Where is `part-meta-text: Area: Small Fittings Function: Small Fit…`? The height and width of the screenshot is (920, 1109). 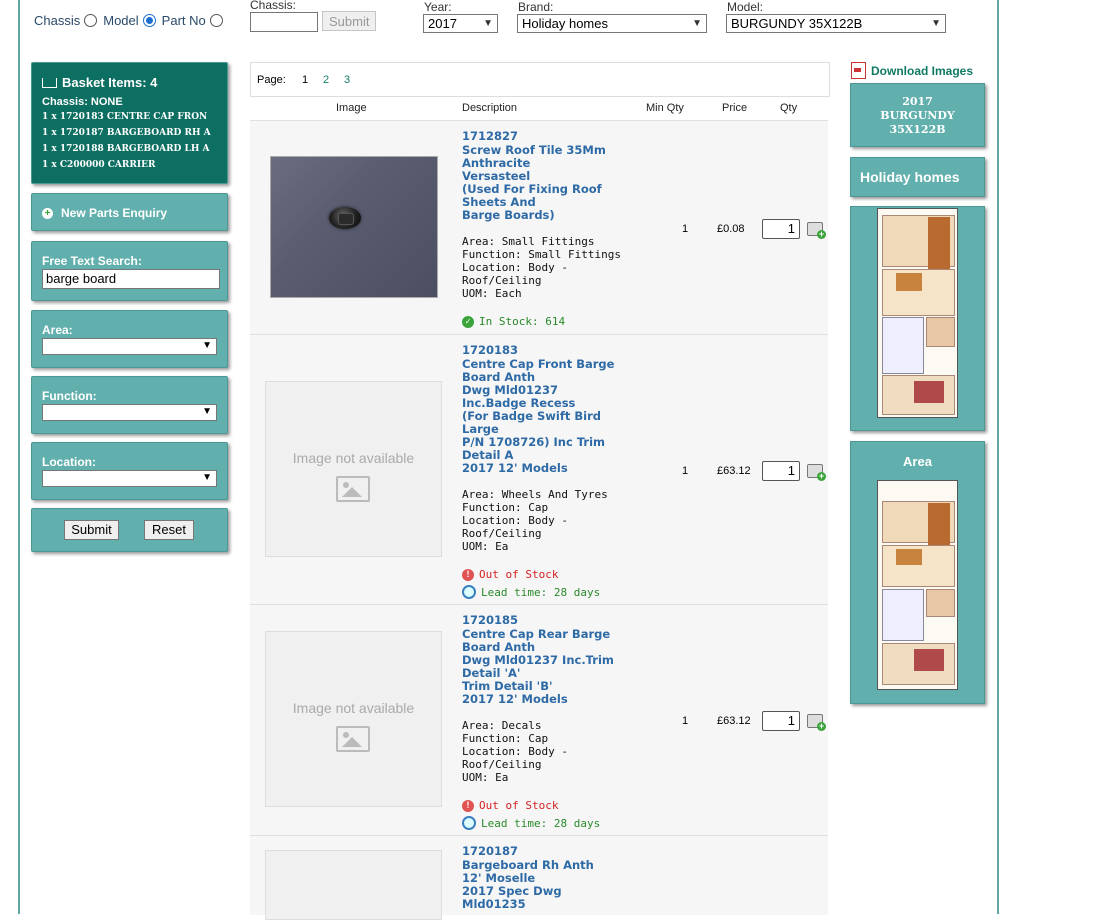
part-meta-text: Area: Small Fittings Function: Small Fit… is located at coordinates (541, 267).